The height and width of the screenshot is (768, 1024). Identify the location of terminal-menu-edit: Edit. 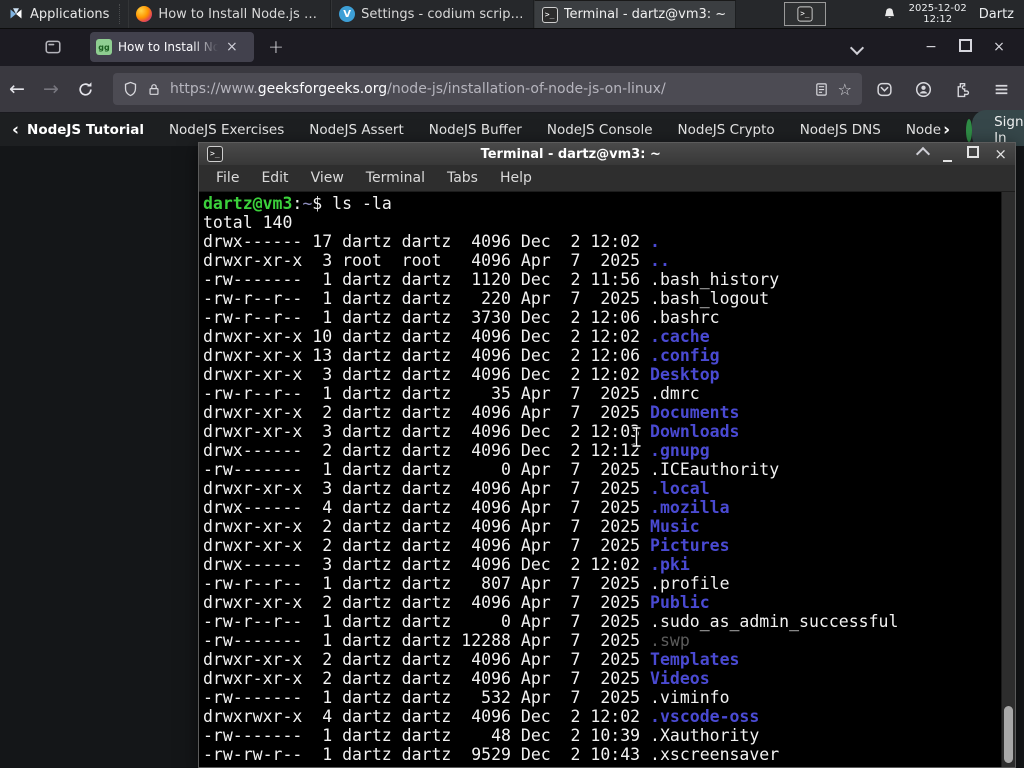
(274, 178).